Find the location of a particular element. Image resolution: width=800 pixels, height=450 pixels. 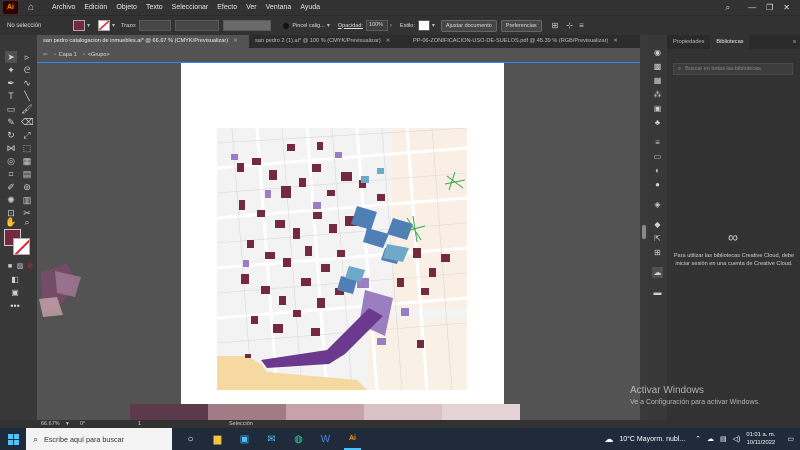

export-icon: ⇱ is located at coordinates (657, 238).